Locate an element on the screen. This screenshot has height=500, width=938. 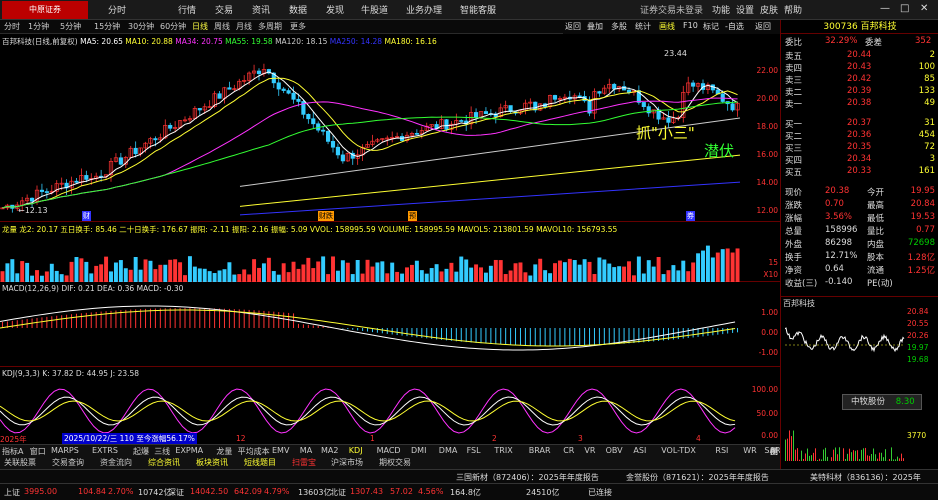
f10-button: F10 is located at coordinates (690, 25).